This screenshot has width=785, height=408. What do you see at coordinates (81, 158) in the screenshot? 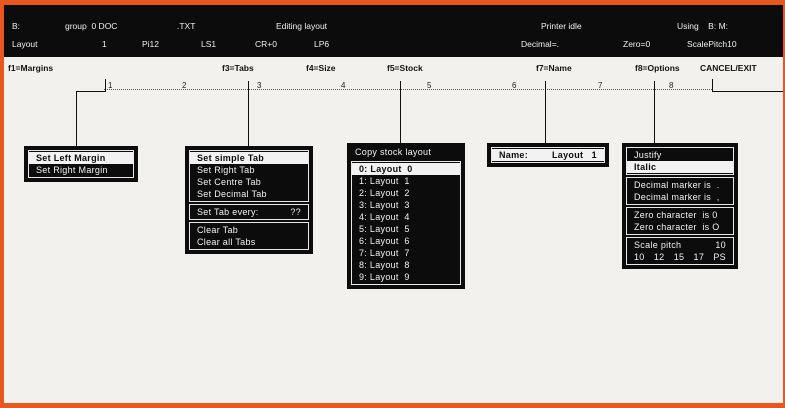
I see `set-left-margin-item: Set Left Margin` at bounding box center [81, 158].